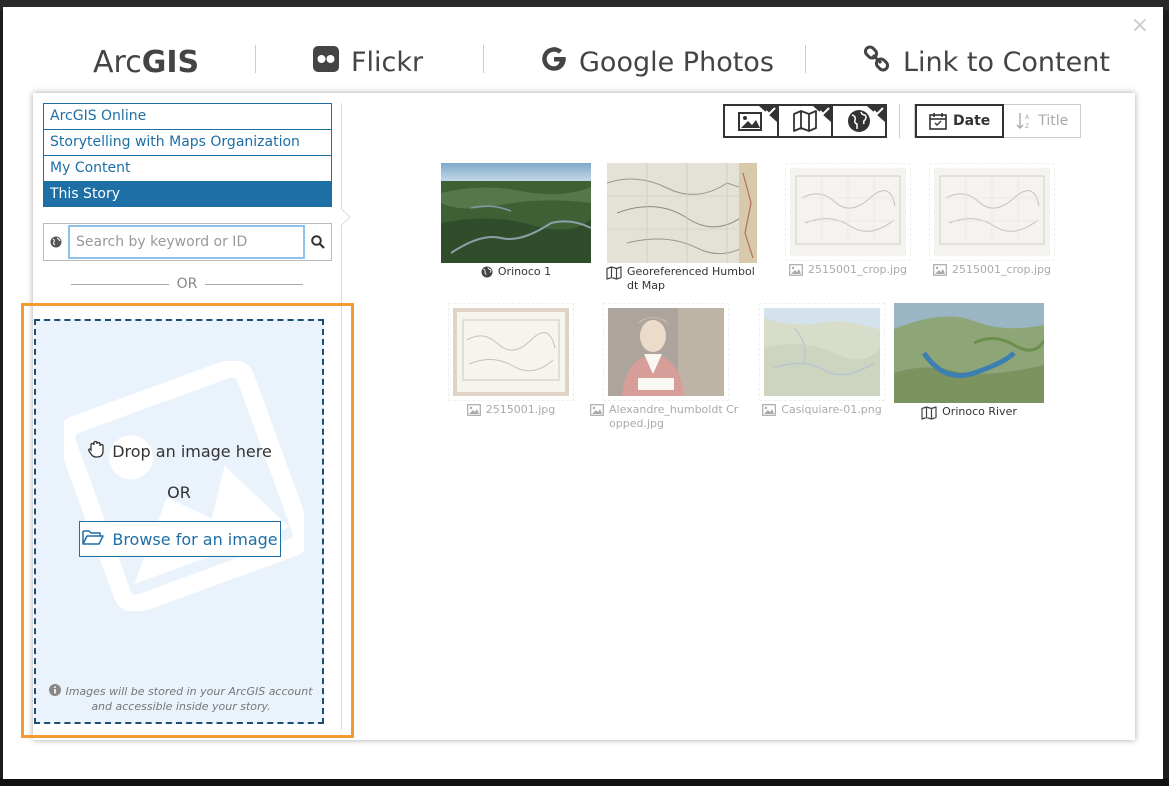  What do you see at coordinates (1027, 126) in the screenshot?
I see `svg-text: Z` at bounding box center [1027, 126].